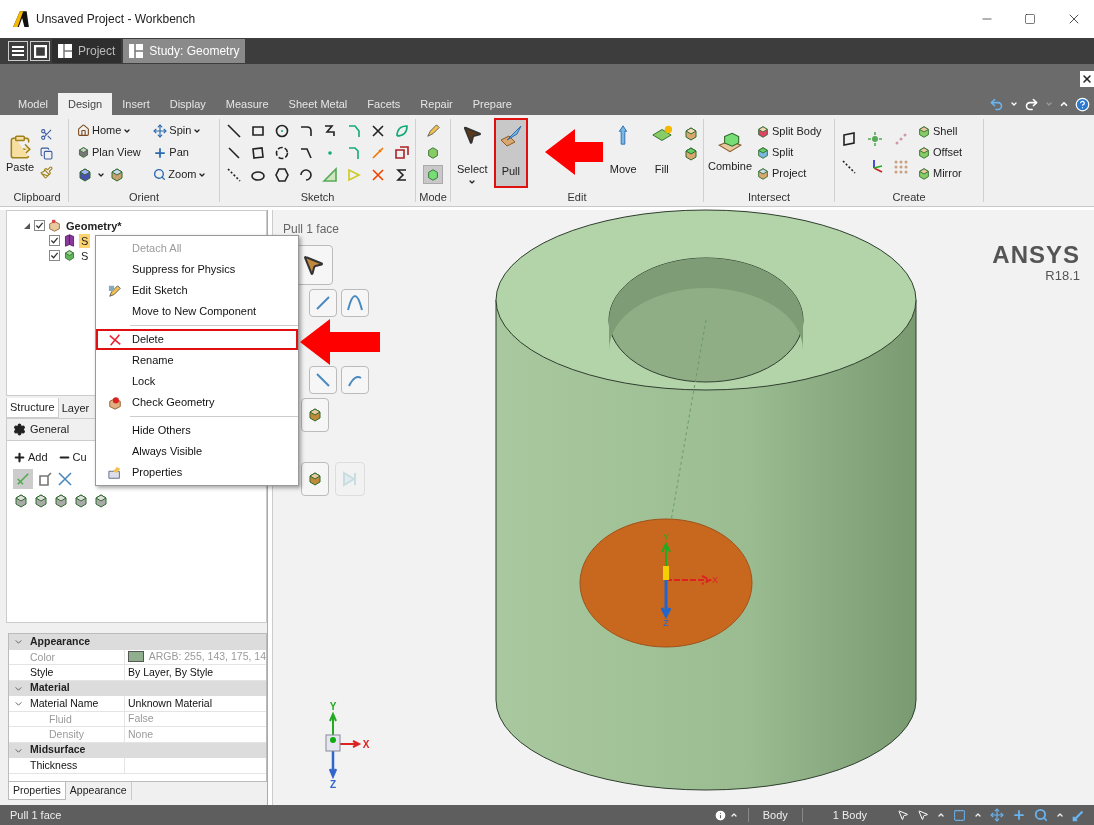 The width and height of the screenshot is (1094, 825). I want to click on plan-view-icon, so click(83, 152).